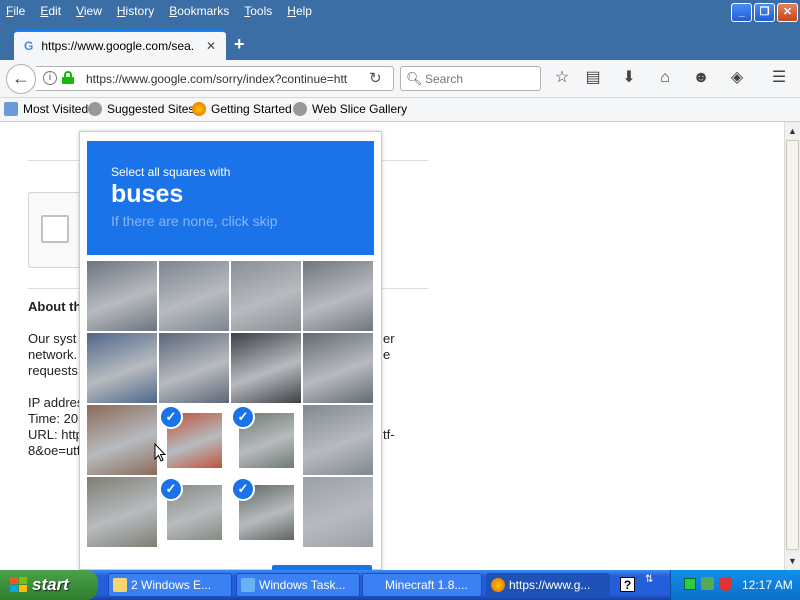 This screenshot has height=600, width=800. I want to click on library-icon: ▤, so click(593, 78).